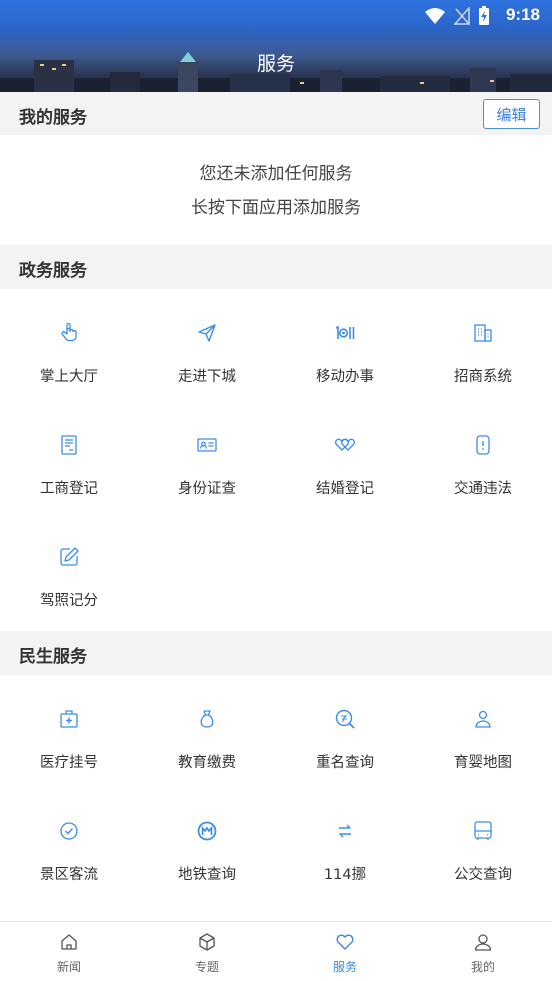 This screenshot has height=981, width=552. Describe the element at coordinates (276, 653) in the screenshot. I see `life-services-header: 民生服务` at that location.